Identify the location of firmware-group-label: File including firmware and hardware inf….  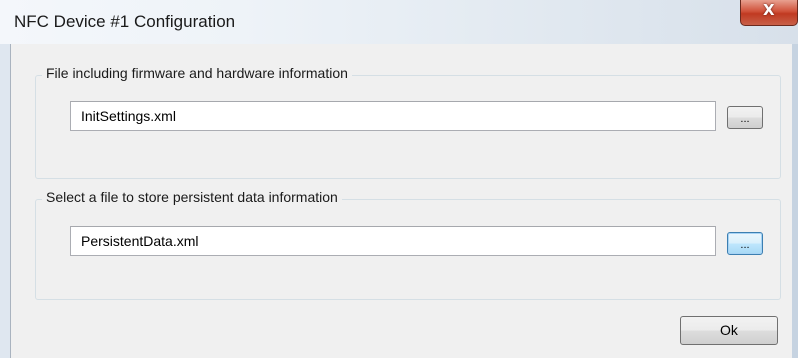
(197, 73).